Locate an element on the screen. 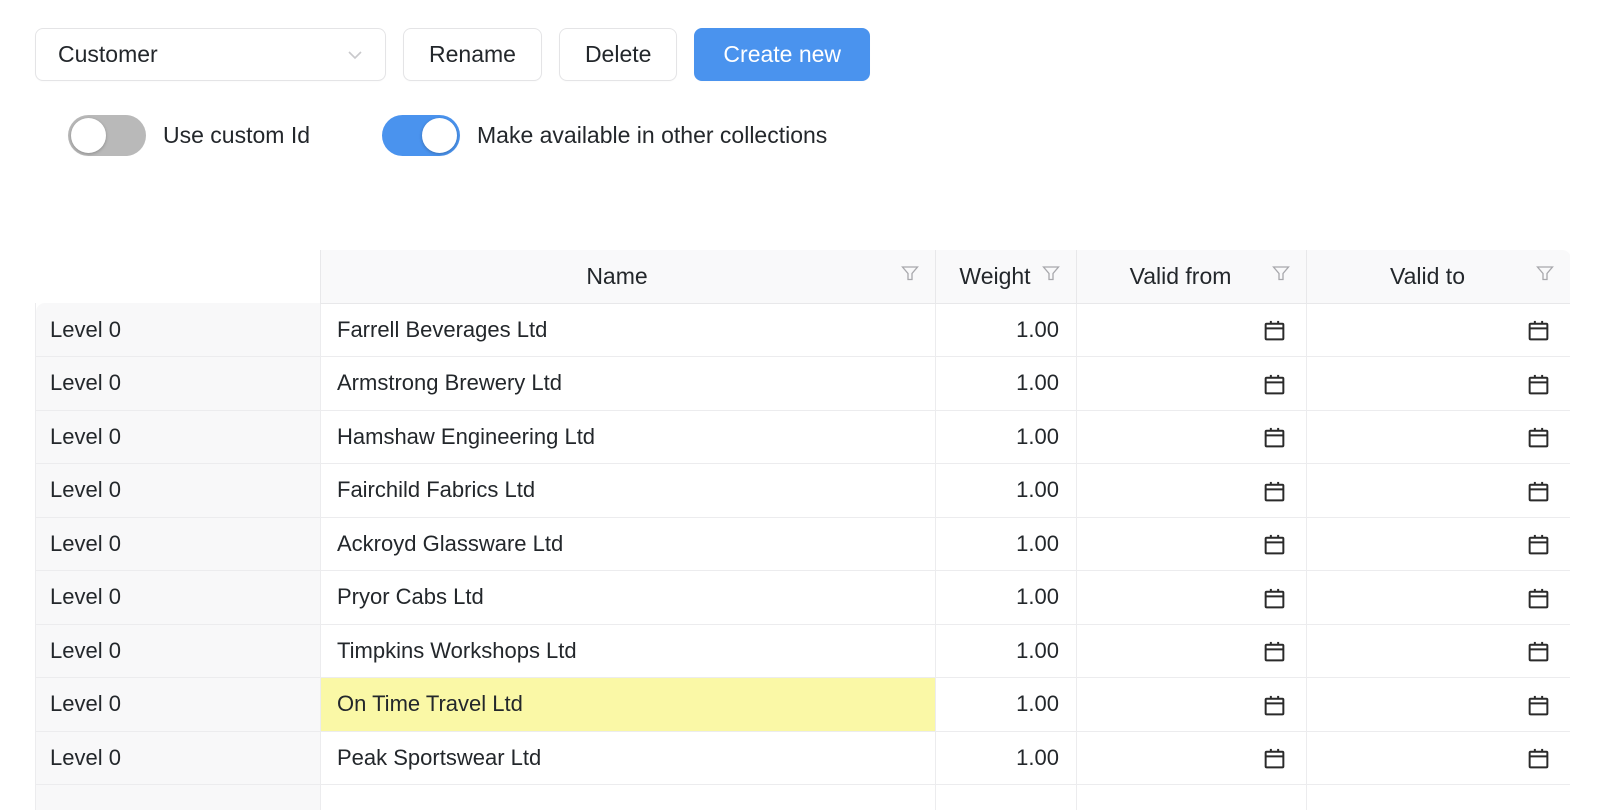  make-available-toggle is located at coordinates (421, 135).